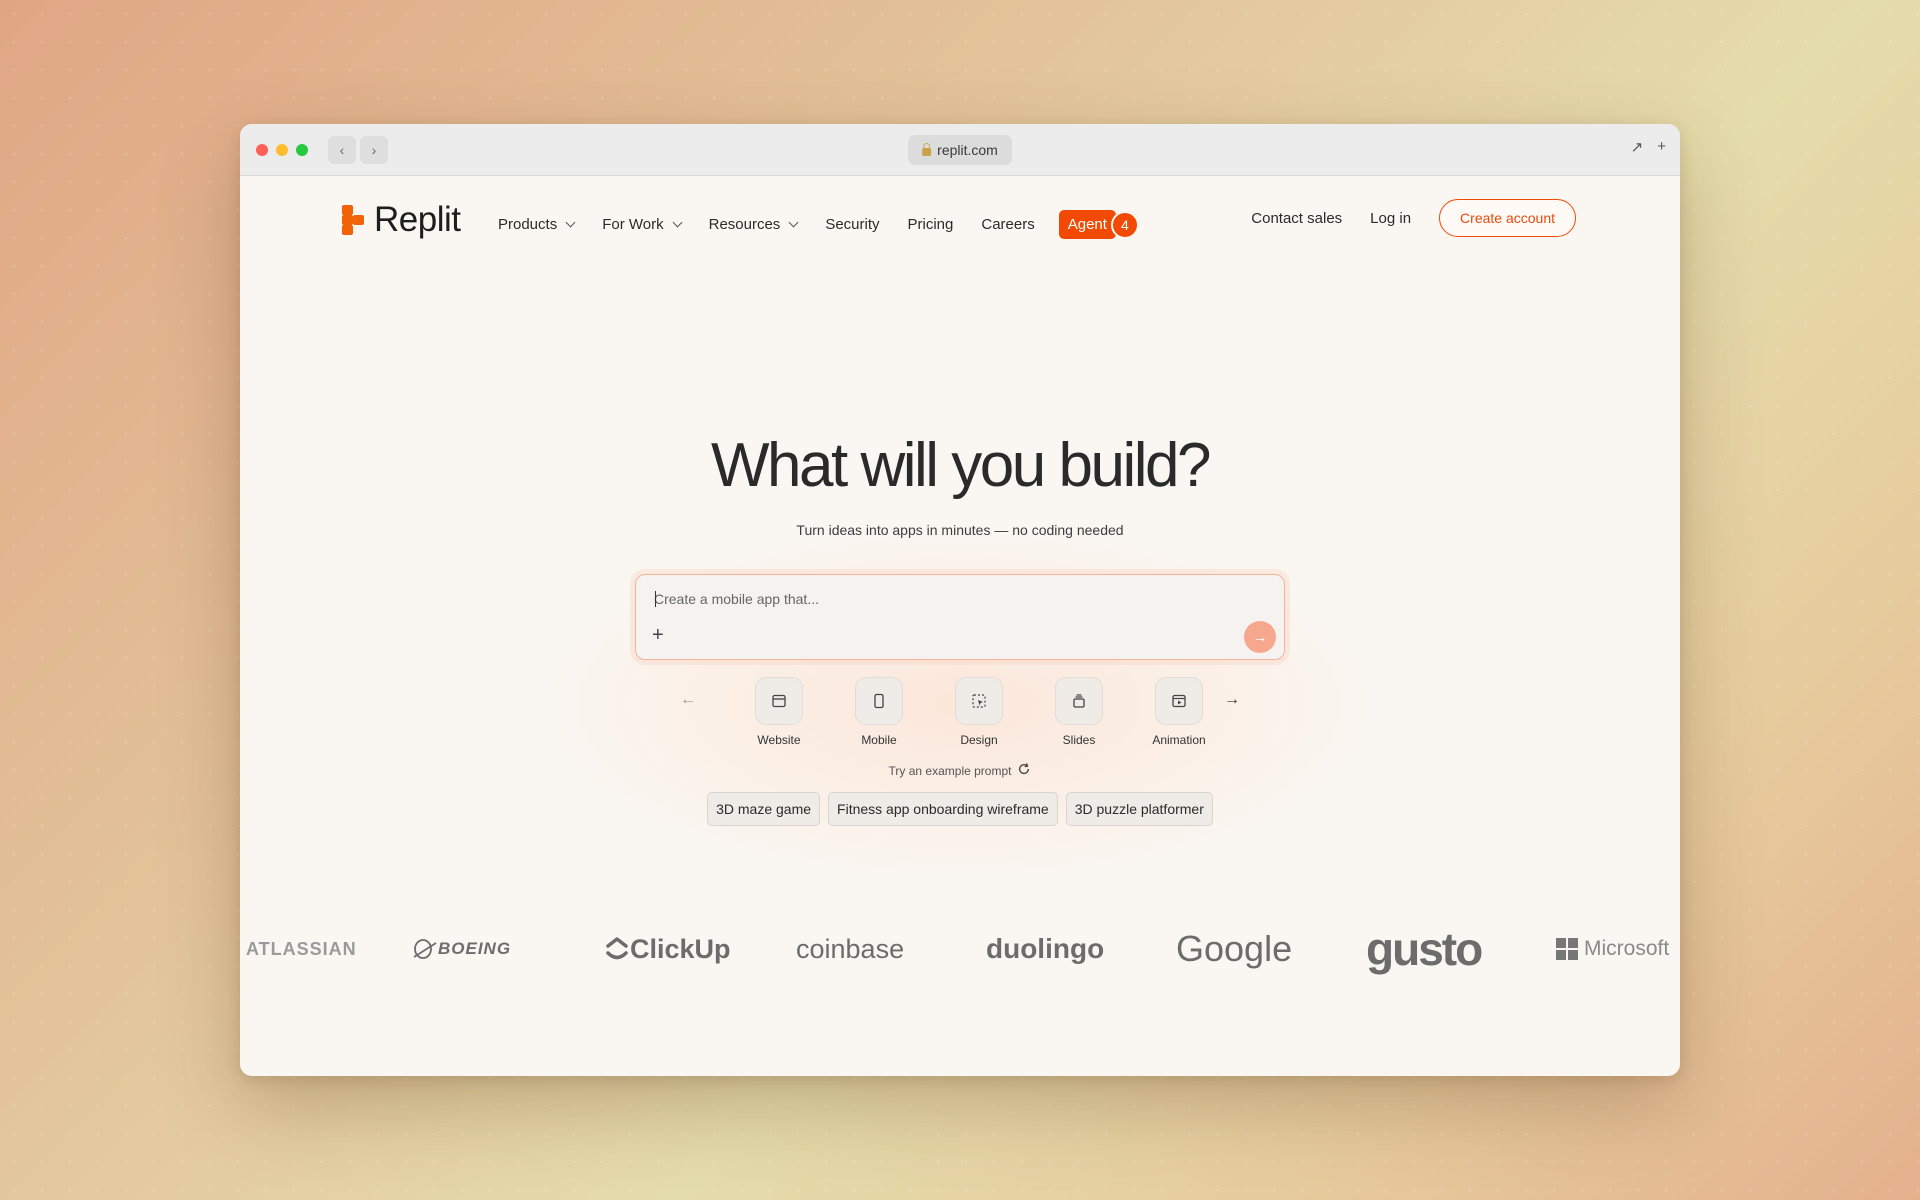 Image resolution: width=1920 pixels, height=1200 pixels. I want to click on app-type-design: Design, so click(979, 712).